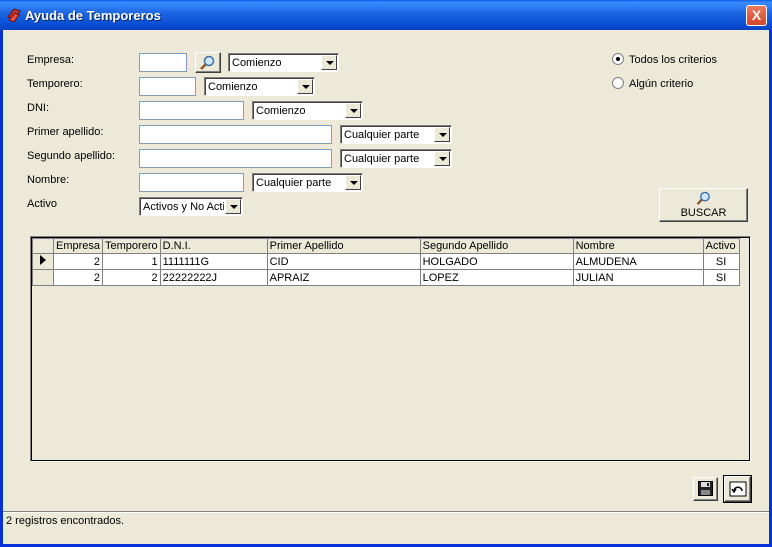  I want to click on segundo-apellido-input, so click(235, 158).